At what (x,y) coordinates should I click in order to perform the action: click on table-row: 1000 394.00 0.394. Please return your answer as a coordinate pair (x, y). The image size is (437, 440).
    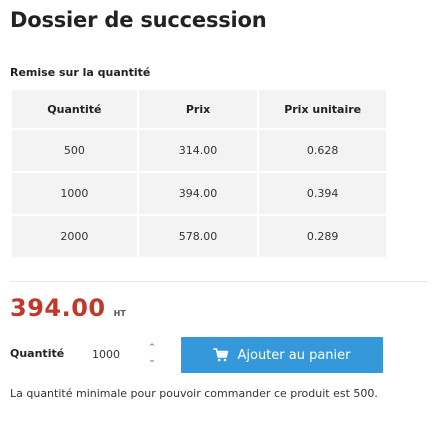
    Looking at the image, I should click on (199, 193).